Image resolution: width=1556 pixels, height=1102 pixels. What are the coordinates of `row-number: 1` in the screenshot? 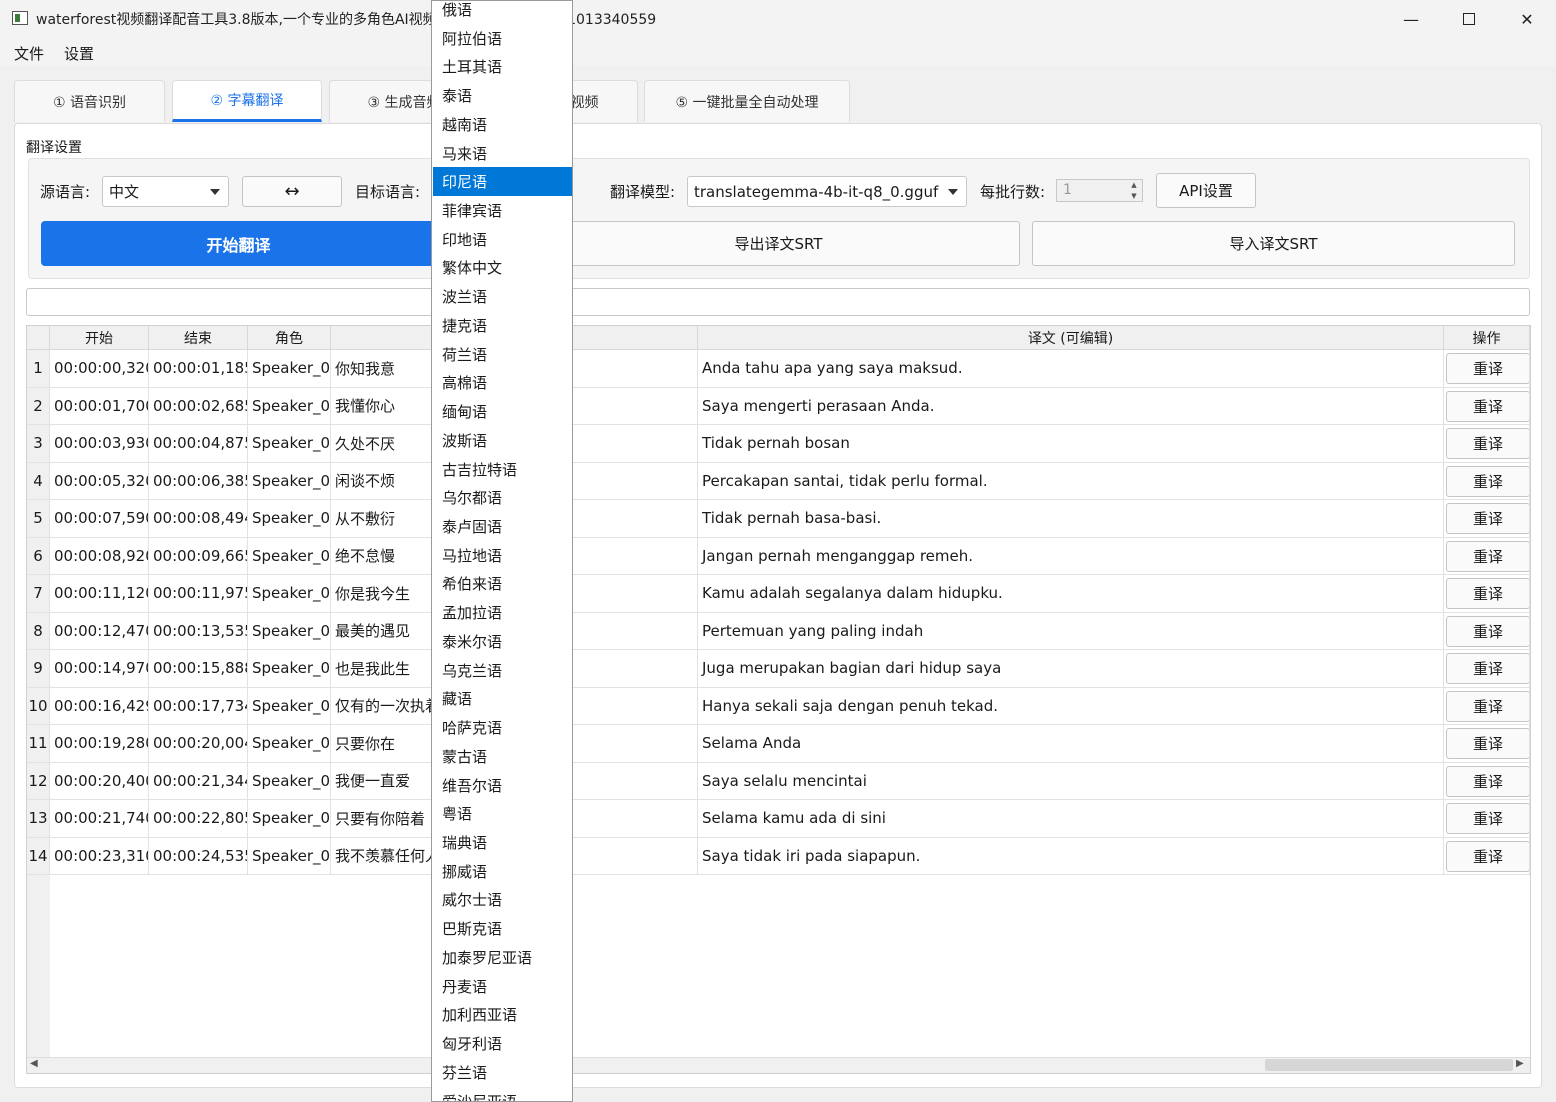 It's located at (38, 368).